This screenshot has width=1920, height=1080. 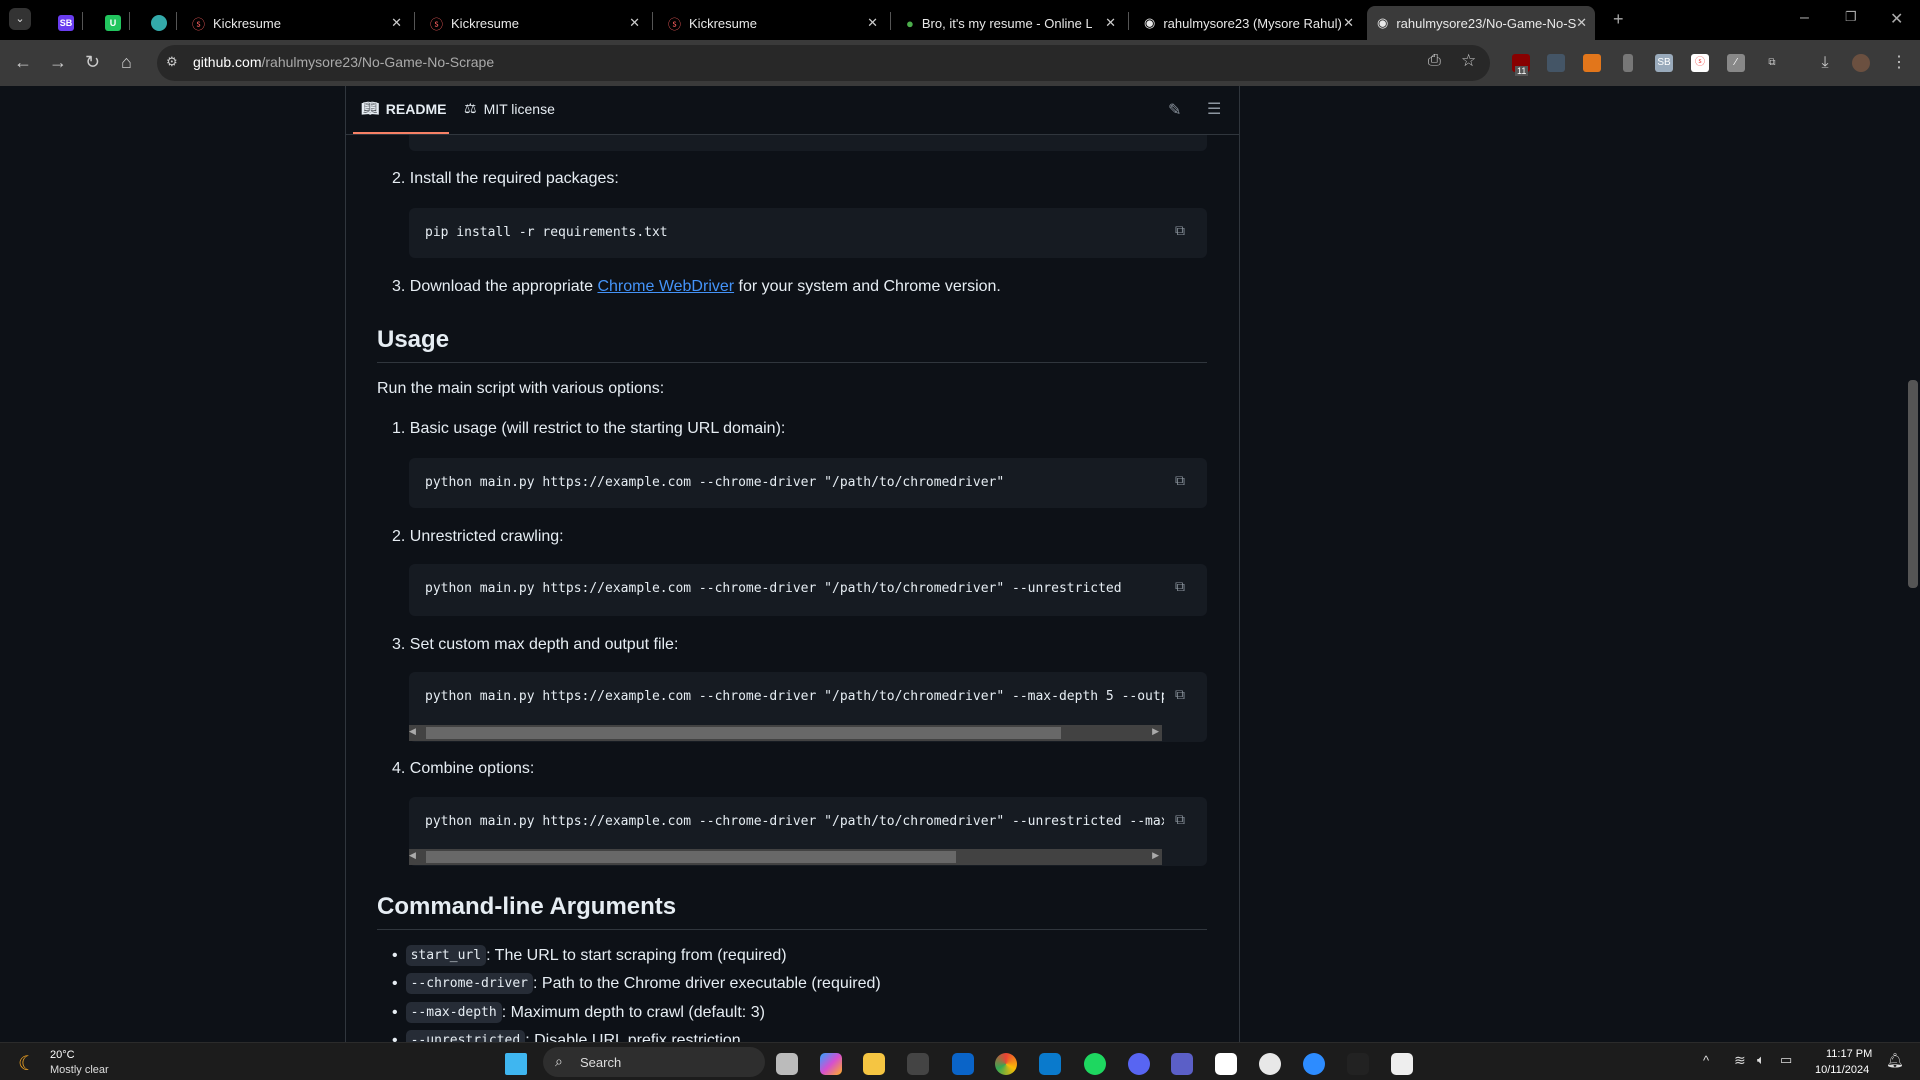 I want to click on args-heading: Command-line Arguments, so click(x=792, y=911).